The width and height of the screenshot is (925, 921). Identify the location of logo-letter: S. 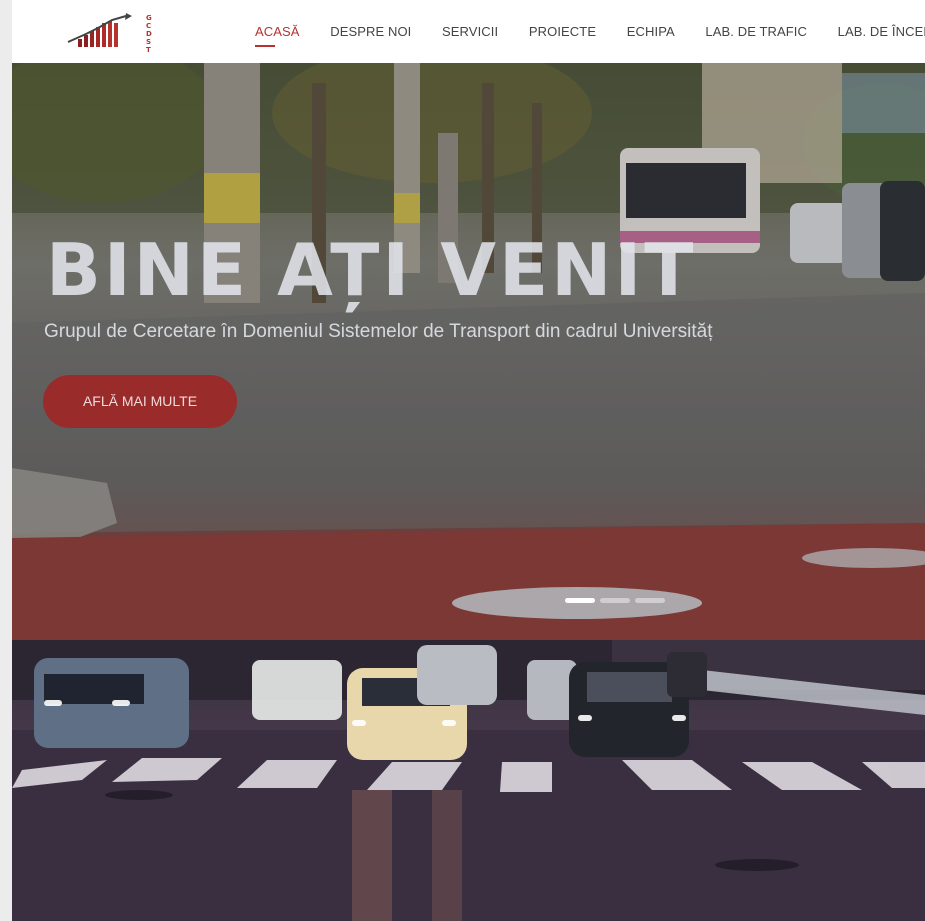
(148, 42).